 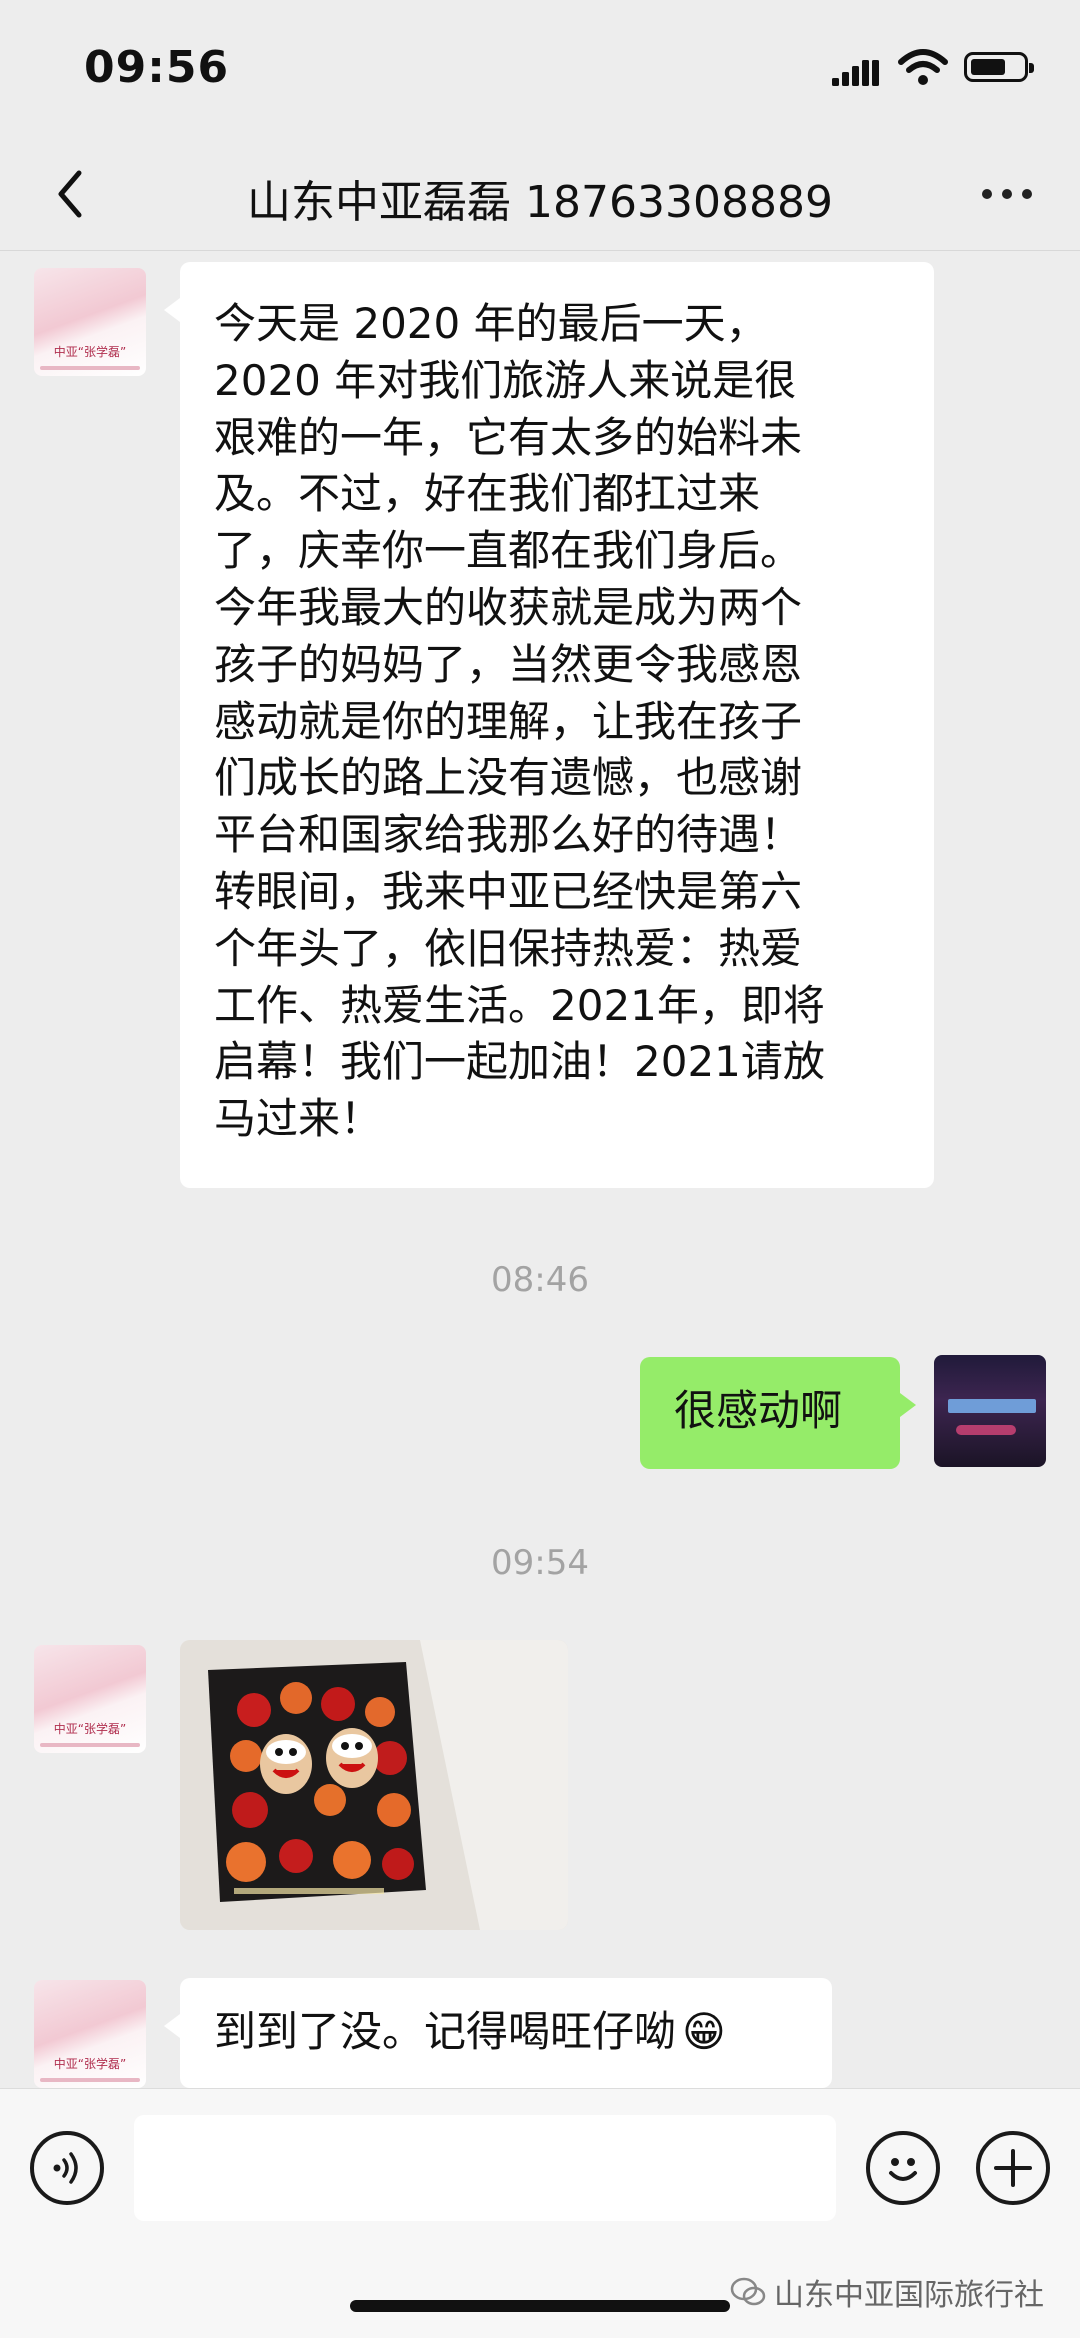 I want to click on message-input, so click(x=485, y=2168).